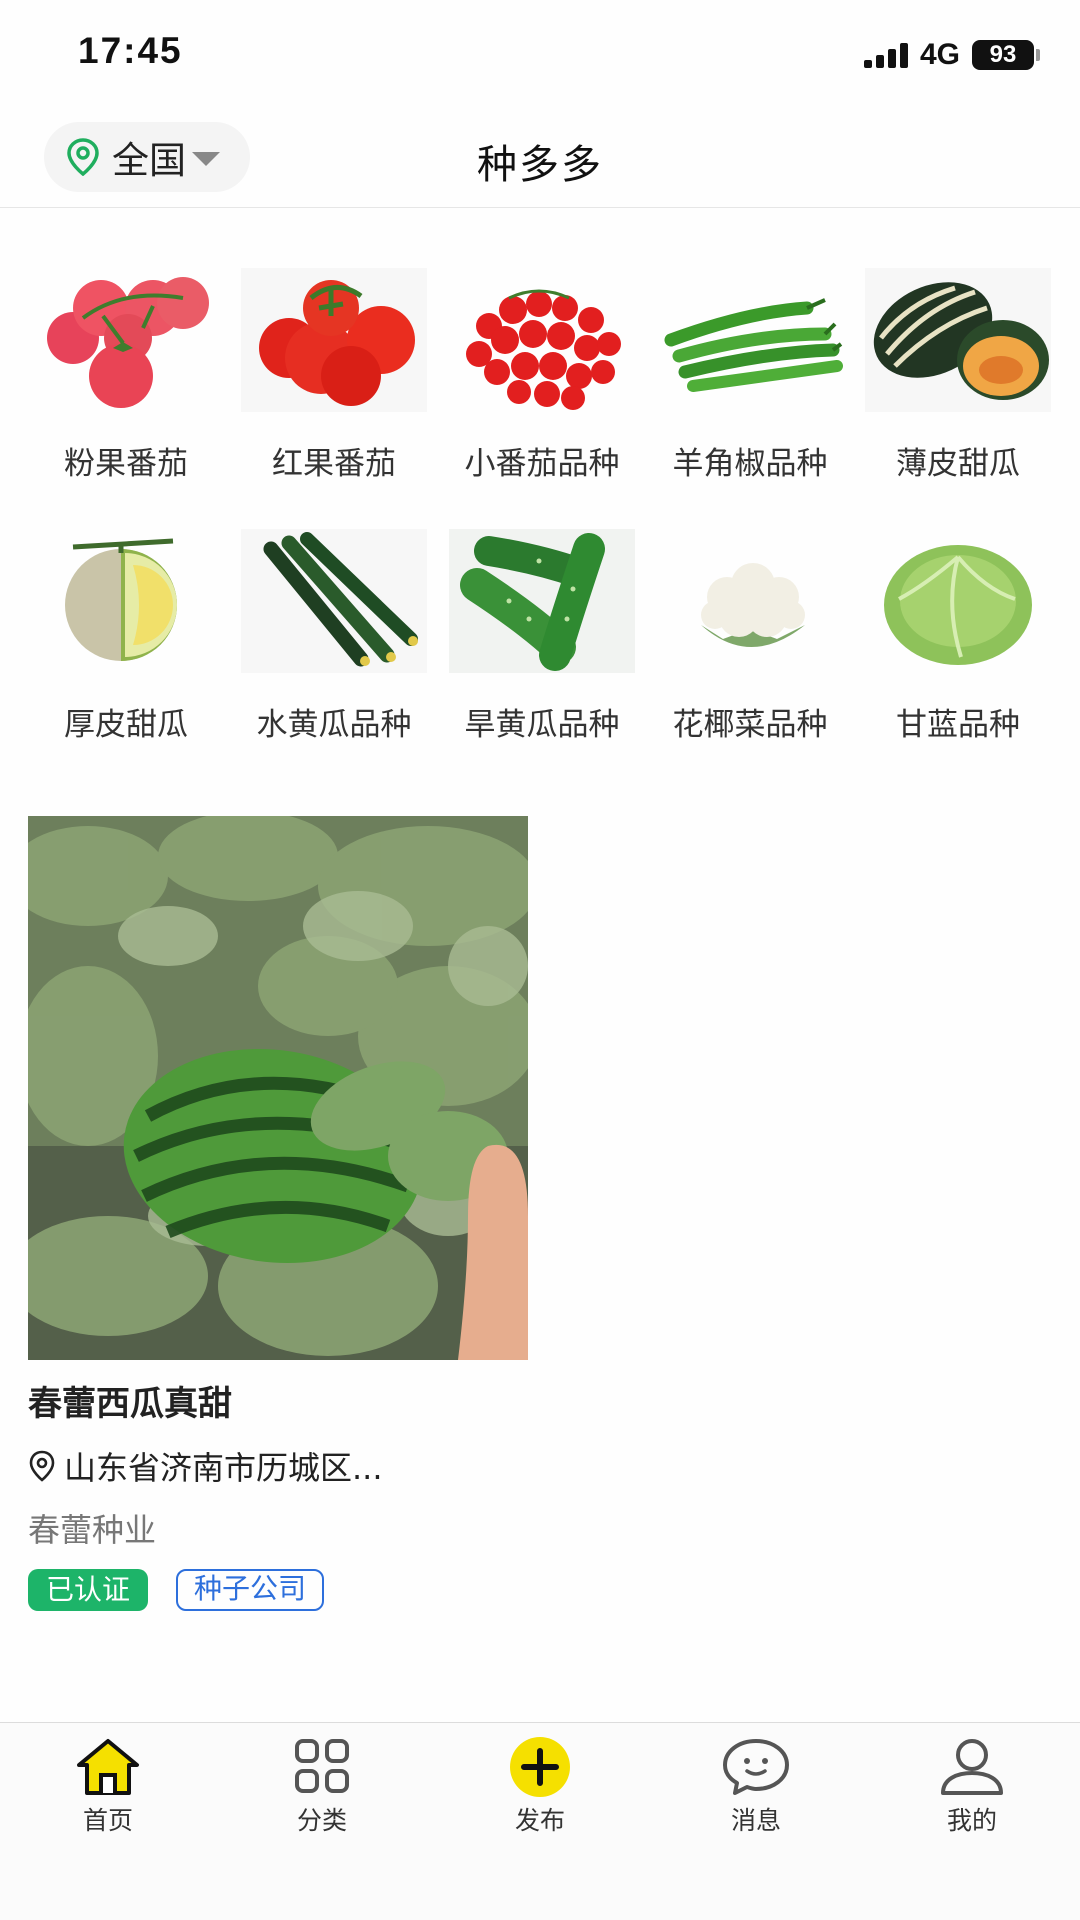 This screenshot has width=1080, height=1920. I want to click on network-type: 4G, so click(939, 54).